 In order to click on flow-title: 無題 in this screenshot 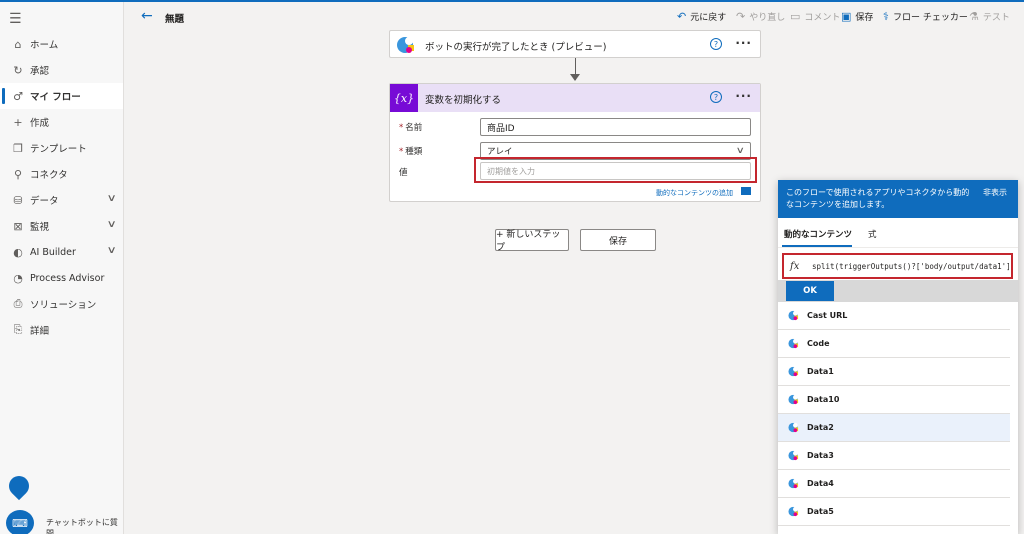, I will do `click(175, 19)`.